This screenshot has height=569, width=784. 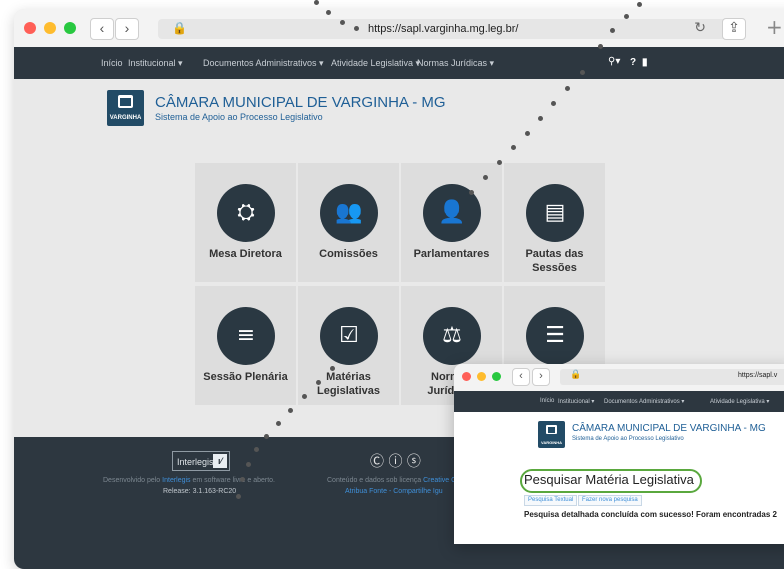 I want to click on license-links: Atribua Fonte - Compartilhe Igu, so click(x=394, y=491).